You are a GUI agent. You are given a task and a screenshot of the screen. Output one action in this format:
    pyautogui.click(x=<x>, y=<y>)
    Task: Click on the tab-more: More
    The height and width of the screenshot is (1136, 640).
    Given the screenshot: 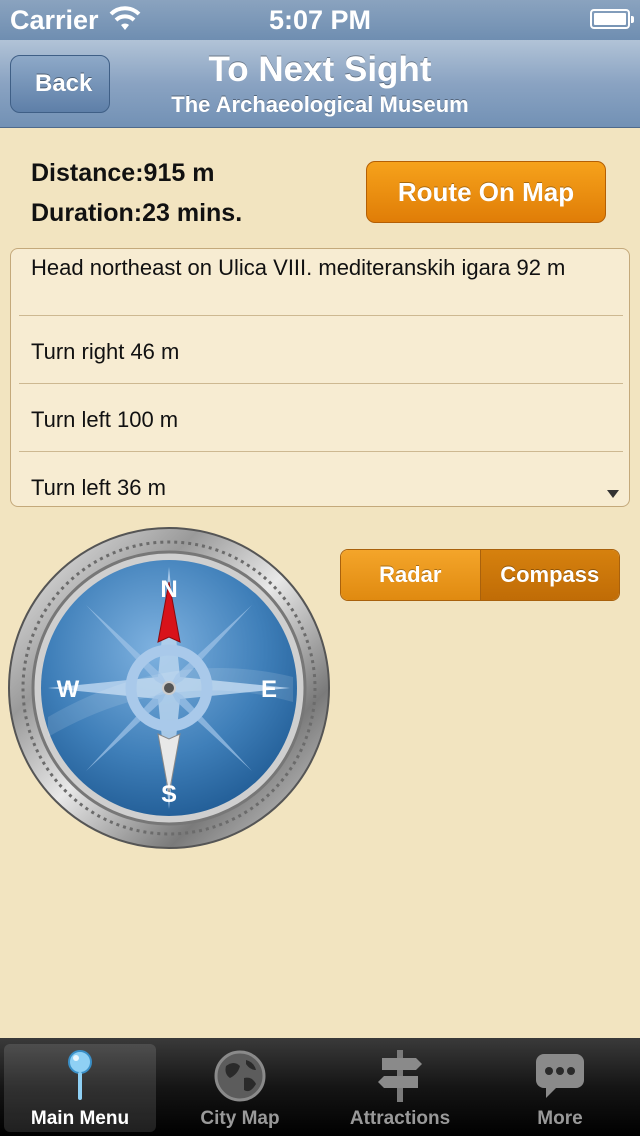 What is the action you would take?
    pyautogui.click(x=560, y=1088)
    